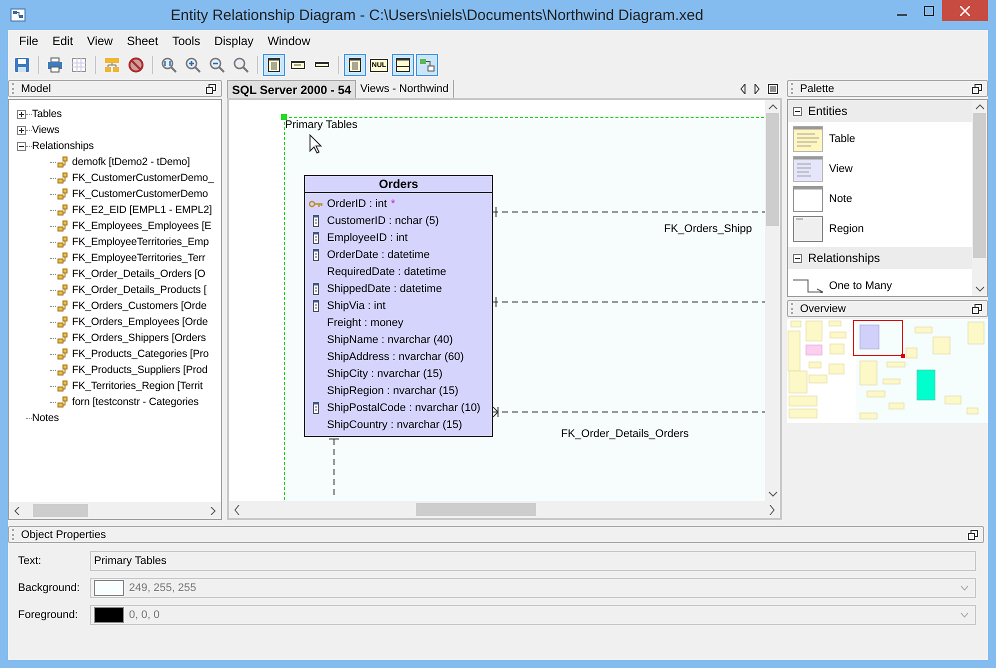  I want to click on close-button, so click(965, 10).